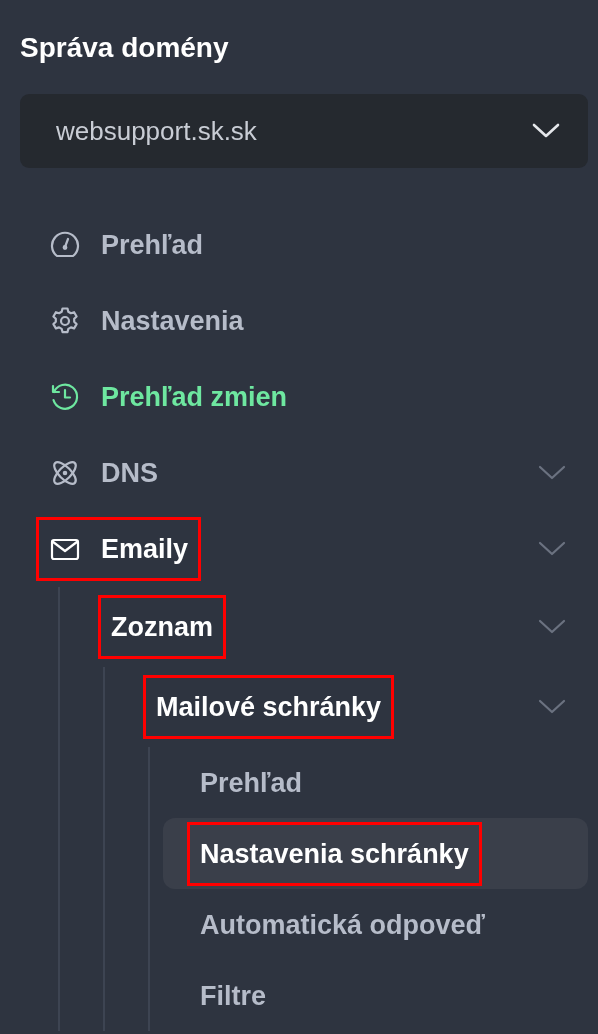  Describe the element at coordinates (162, 627) in the screenshot. I see `menu-item: Zoznam` at that location.